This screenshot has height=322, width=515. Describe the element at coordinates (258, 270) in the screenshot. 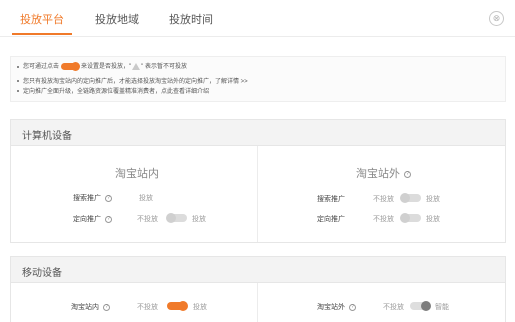

I see `section-header: 移动设备` at that location.